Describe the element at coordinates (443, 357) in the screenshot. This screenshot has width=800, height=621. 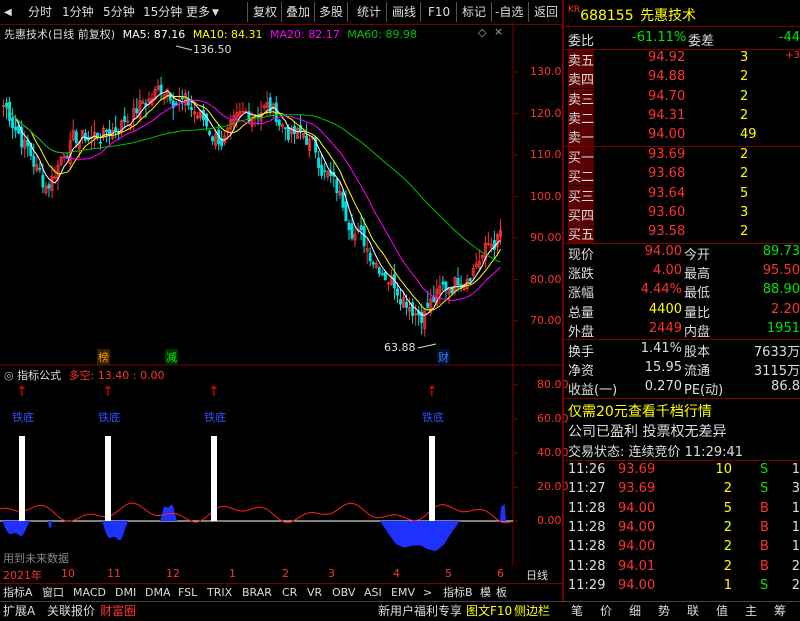
I see `tag-cai: 财` at that location.